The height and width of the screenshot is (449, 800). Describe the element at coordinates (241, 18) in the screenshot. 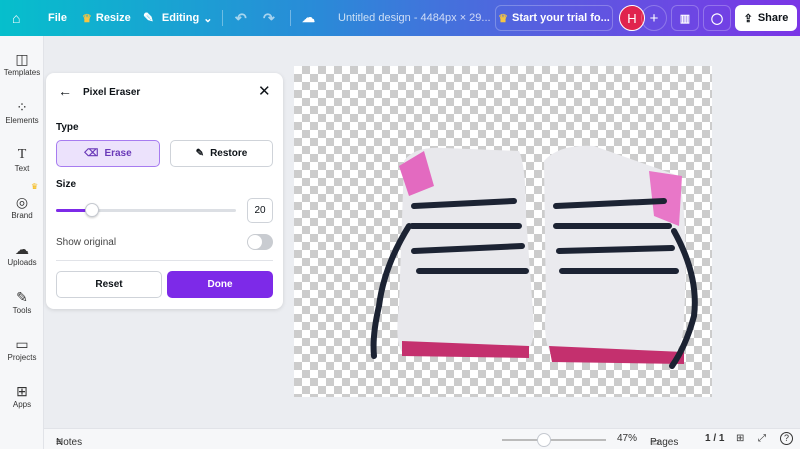

I see `undo-icon: ↶` at that location.